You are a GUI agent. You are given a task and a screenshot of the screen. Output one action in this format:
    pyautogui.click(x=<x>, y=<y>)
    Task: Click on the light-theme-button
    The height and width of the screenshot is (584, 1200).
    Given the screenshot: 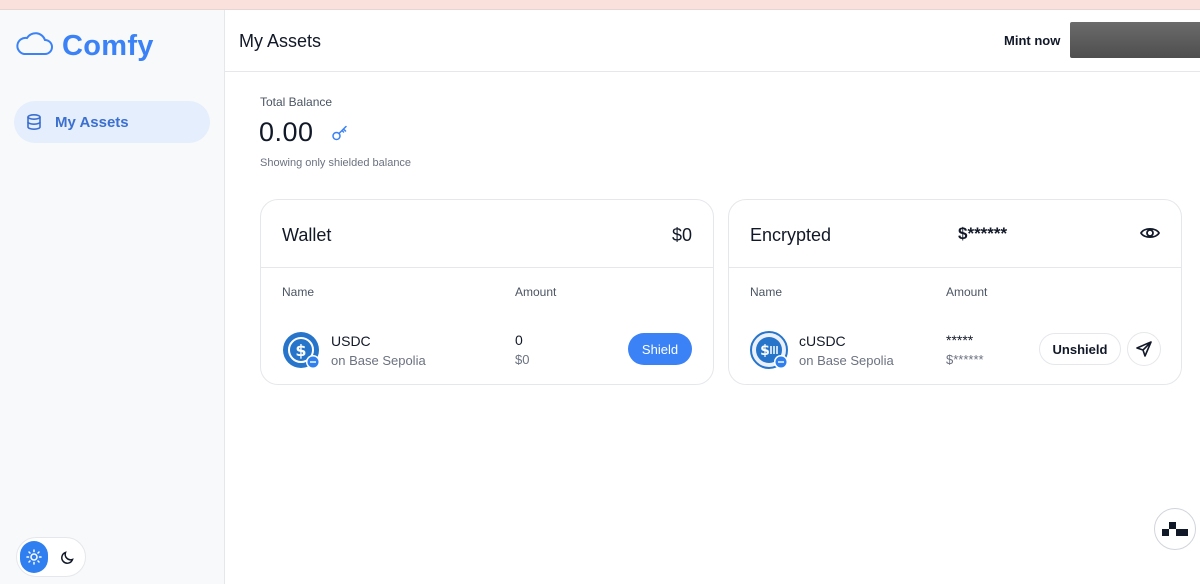 What is the action you would take?
    pyautogui.click(x=34, y=557)
    